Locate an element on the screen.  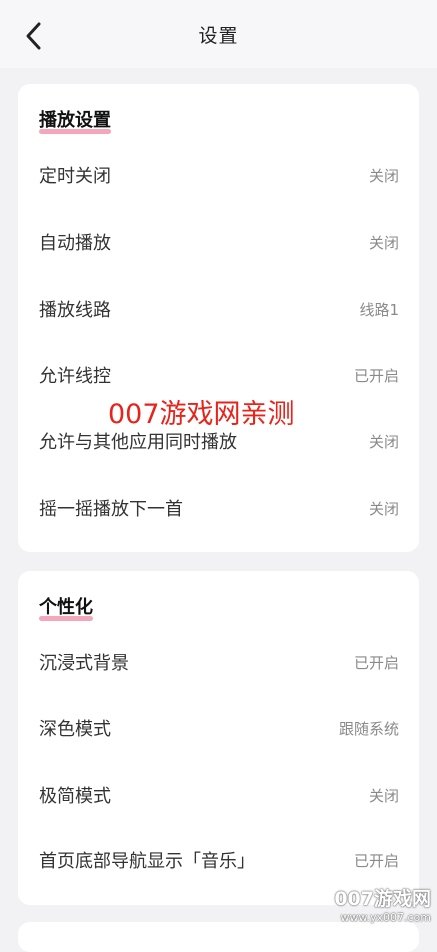
setting-row-home-nav-music: 首页底部导航显示「音乐」 已开启 is located at coordinates (218, 860).